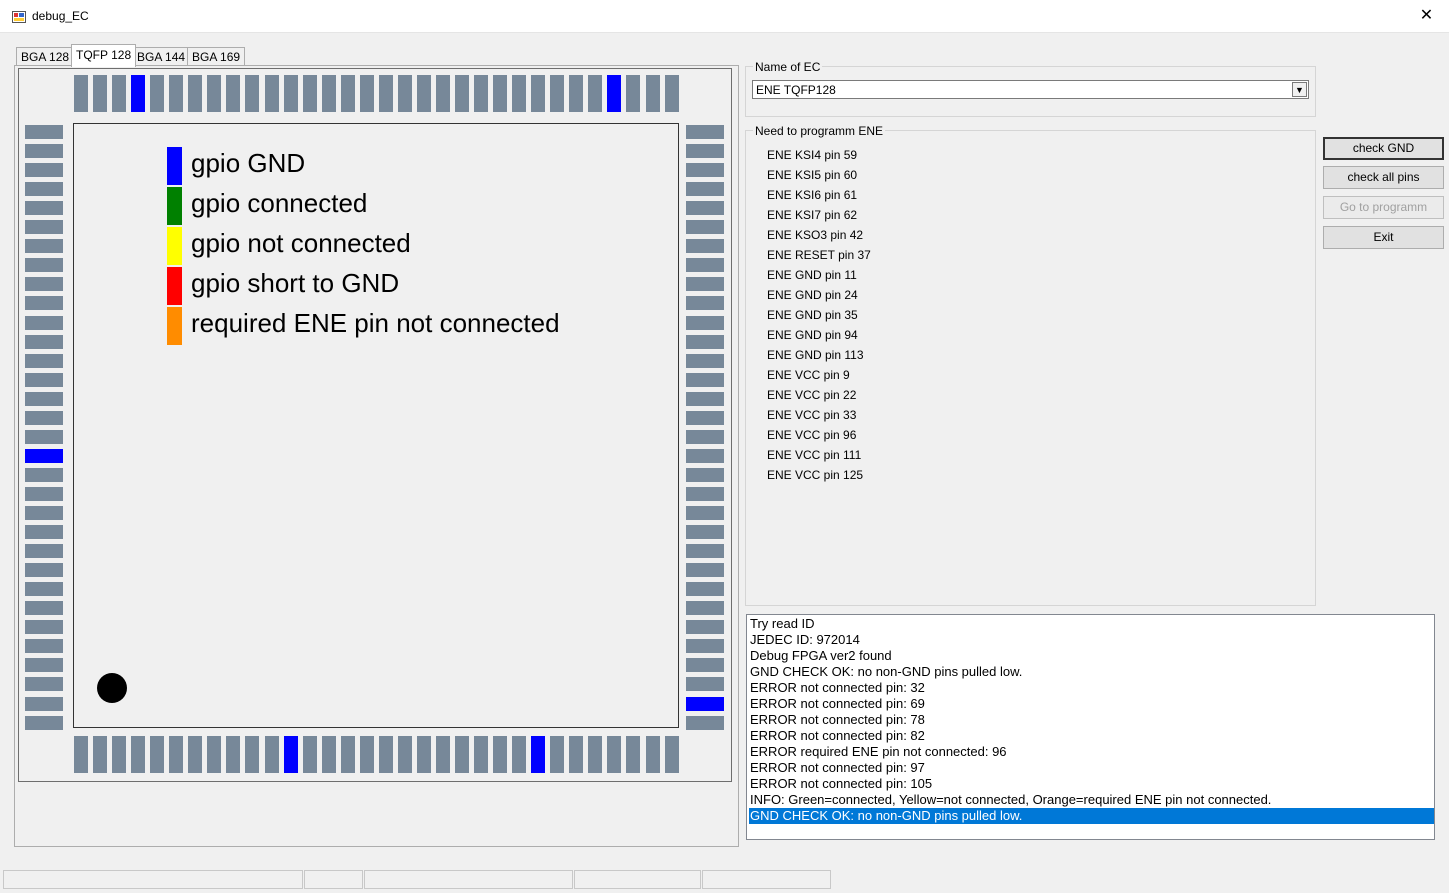 Image resolution: width=1449 pixels, height=893 pixels. What do you see at coordinates (808, 375) in the screenshot?
I see `need-program-item: ENE VCC pin 9` at bounding box center [808, 375].